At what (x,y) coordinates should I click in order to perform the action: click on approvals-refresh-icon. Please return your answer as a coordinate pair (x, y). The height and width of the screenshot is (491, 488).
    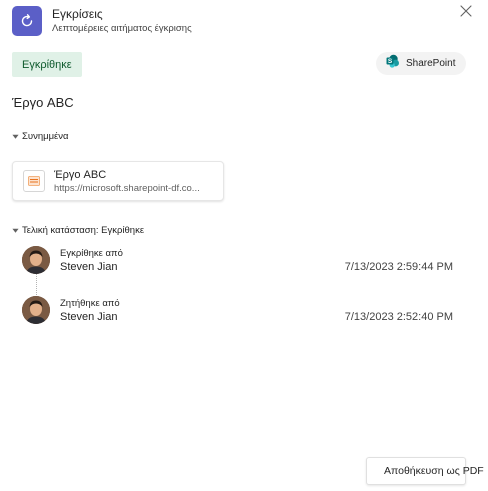
    Looking at the image, I should click on (27, 21).